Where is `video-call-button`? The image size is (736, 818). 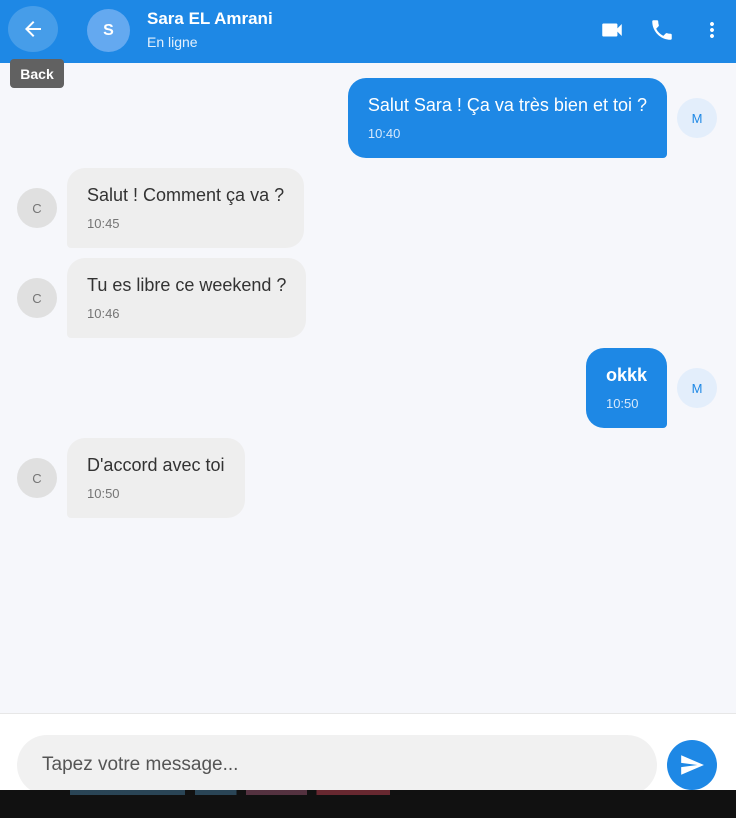
video-call-button is located at coordinates (612, 30).